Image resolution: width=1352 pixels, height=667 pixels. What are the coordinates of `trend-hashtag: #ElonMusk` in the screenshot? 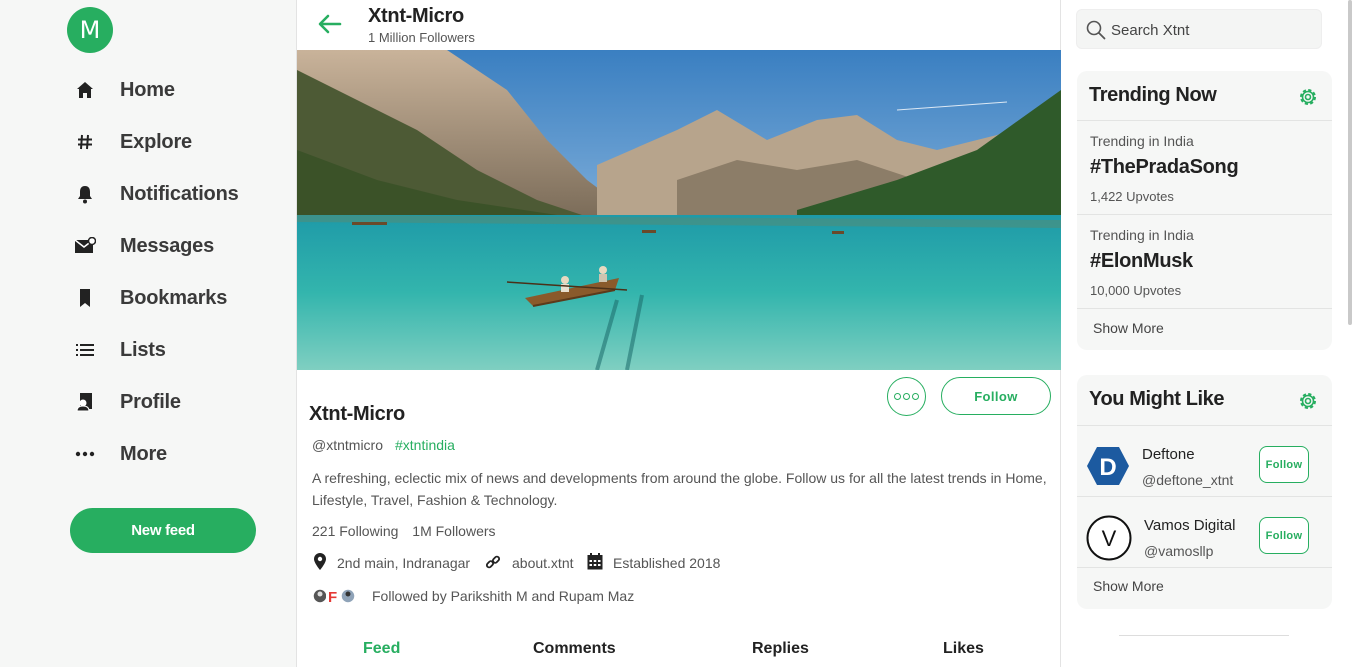 It's located at (1141, 261).